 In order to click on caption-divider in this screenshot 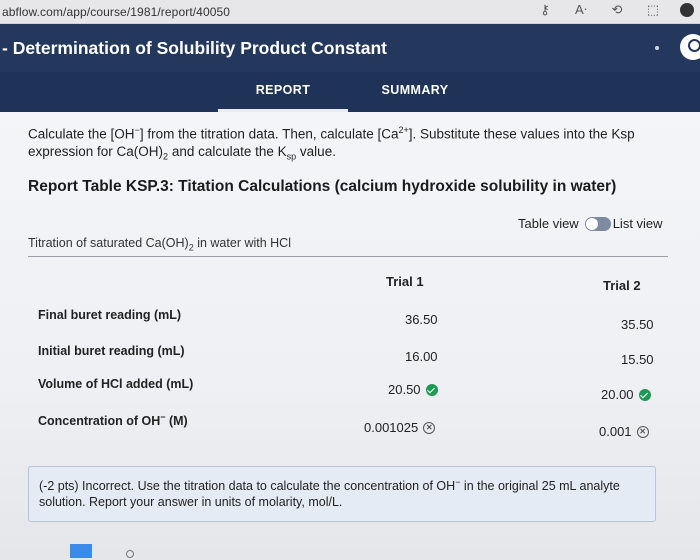, I will do `click(348, 256)`.